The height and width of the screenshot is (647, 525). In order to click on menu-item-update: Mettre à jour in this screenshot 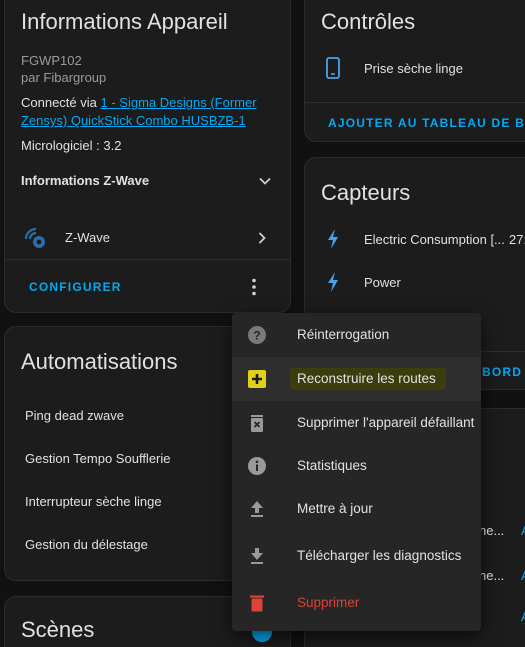, I will do `click(356, 509)`.